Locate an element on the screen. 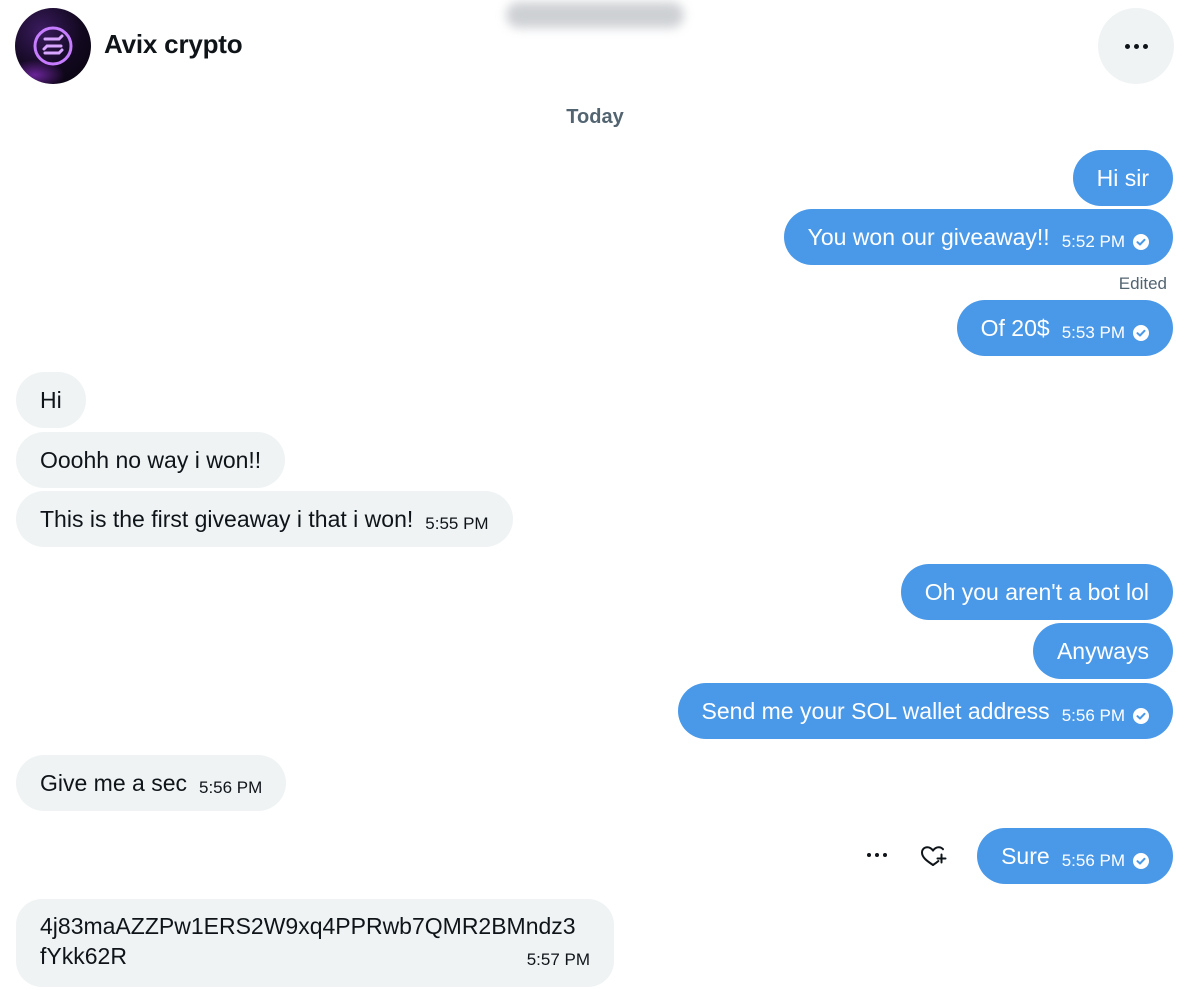 Image resolution: width=1200 pixels, height=990 pixels. message-text: Ooohh no way i won!! is located at coordinates (151, 460).